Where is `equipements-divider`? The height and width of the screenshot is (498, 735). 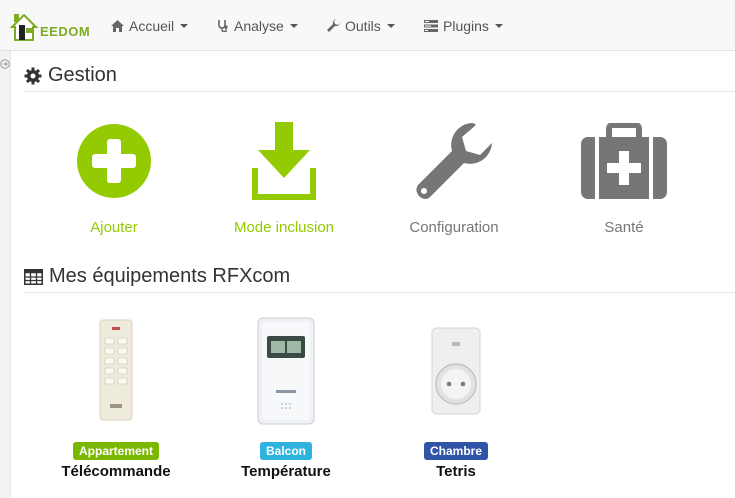
equipements-divider is located at coordinates (379, 292).